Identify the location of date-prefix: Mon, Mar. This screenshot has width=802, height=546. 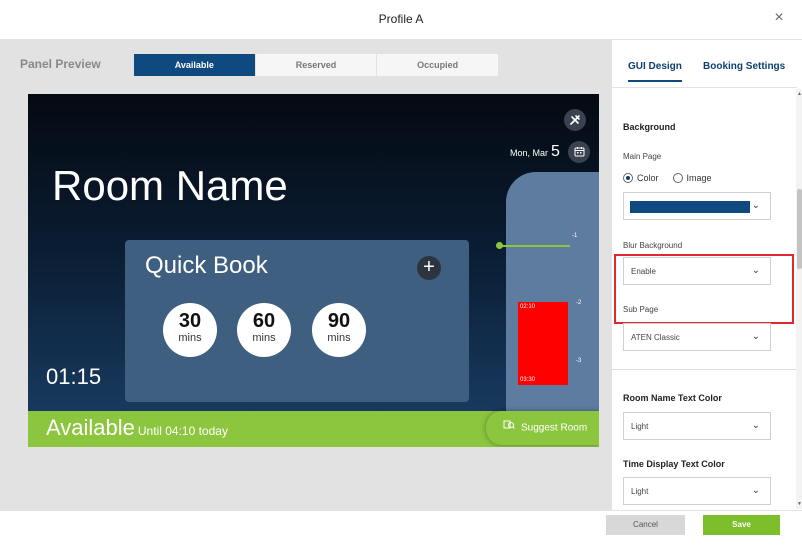
(529, 153).